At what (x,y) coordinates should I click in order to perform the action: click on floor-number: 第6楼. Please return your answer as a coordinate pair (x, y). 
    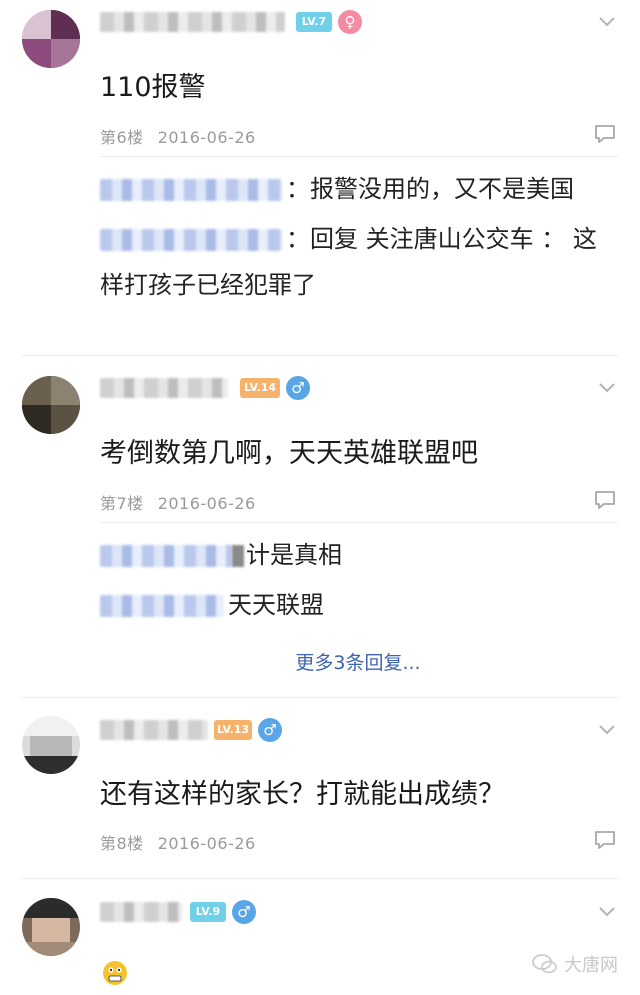
    Looking at the image, I should click on (122, 137).